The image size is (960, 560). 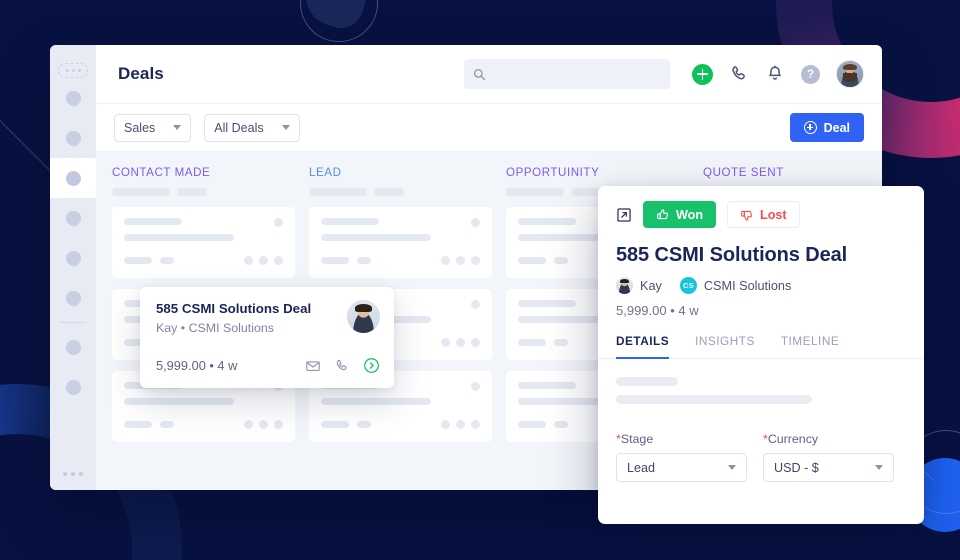 What do you see at coordinates (761, 338) in the screenshot?
I see `detail-tabs: DETAILS INSIGHTS TIMELINE` at bounding box center [761, 338].